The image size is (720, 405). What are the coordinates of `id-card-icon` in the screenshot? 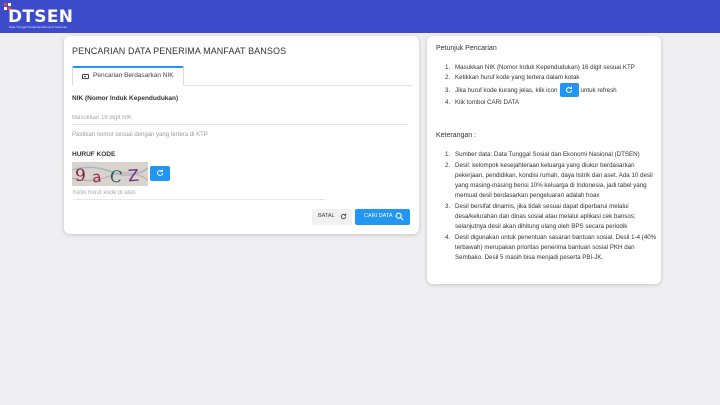 It's located at (85, 76).